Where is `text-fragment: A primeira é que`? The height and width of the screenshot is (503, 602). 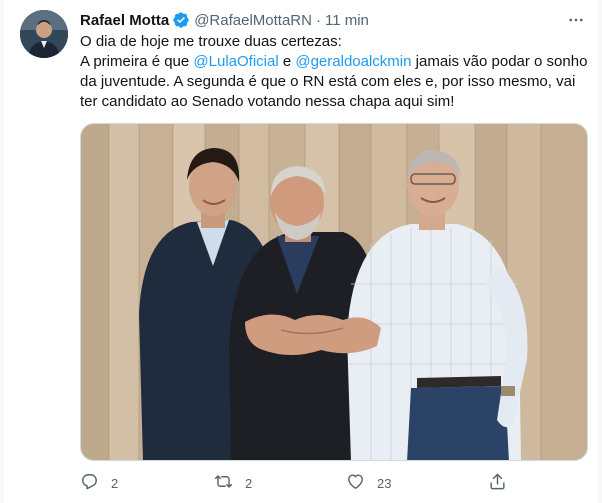
text-fragment: A primeira é que is located at coordinates (137, 61).